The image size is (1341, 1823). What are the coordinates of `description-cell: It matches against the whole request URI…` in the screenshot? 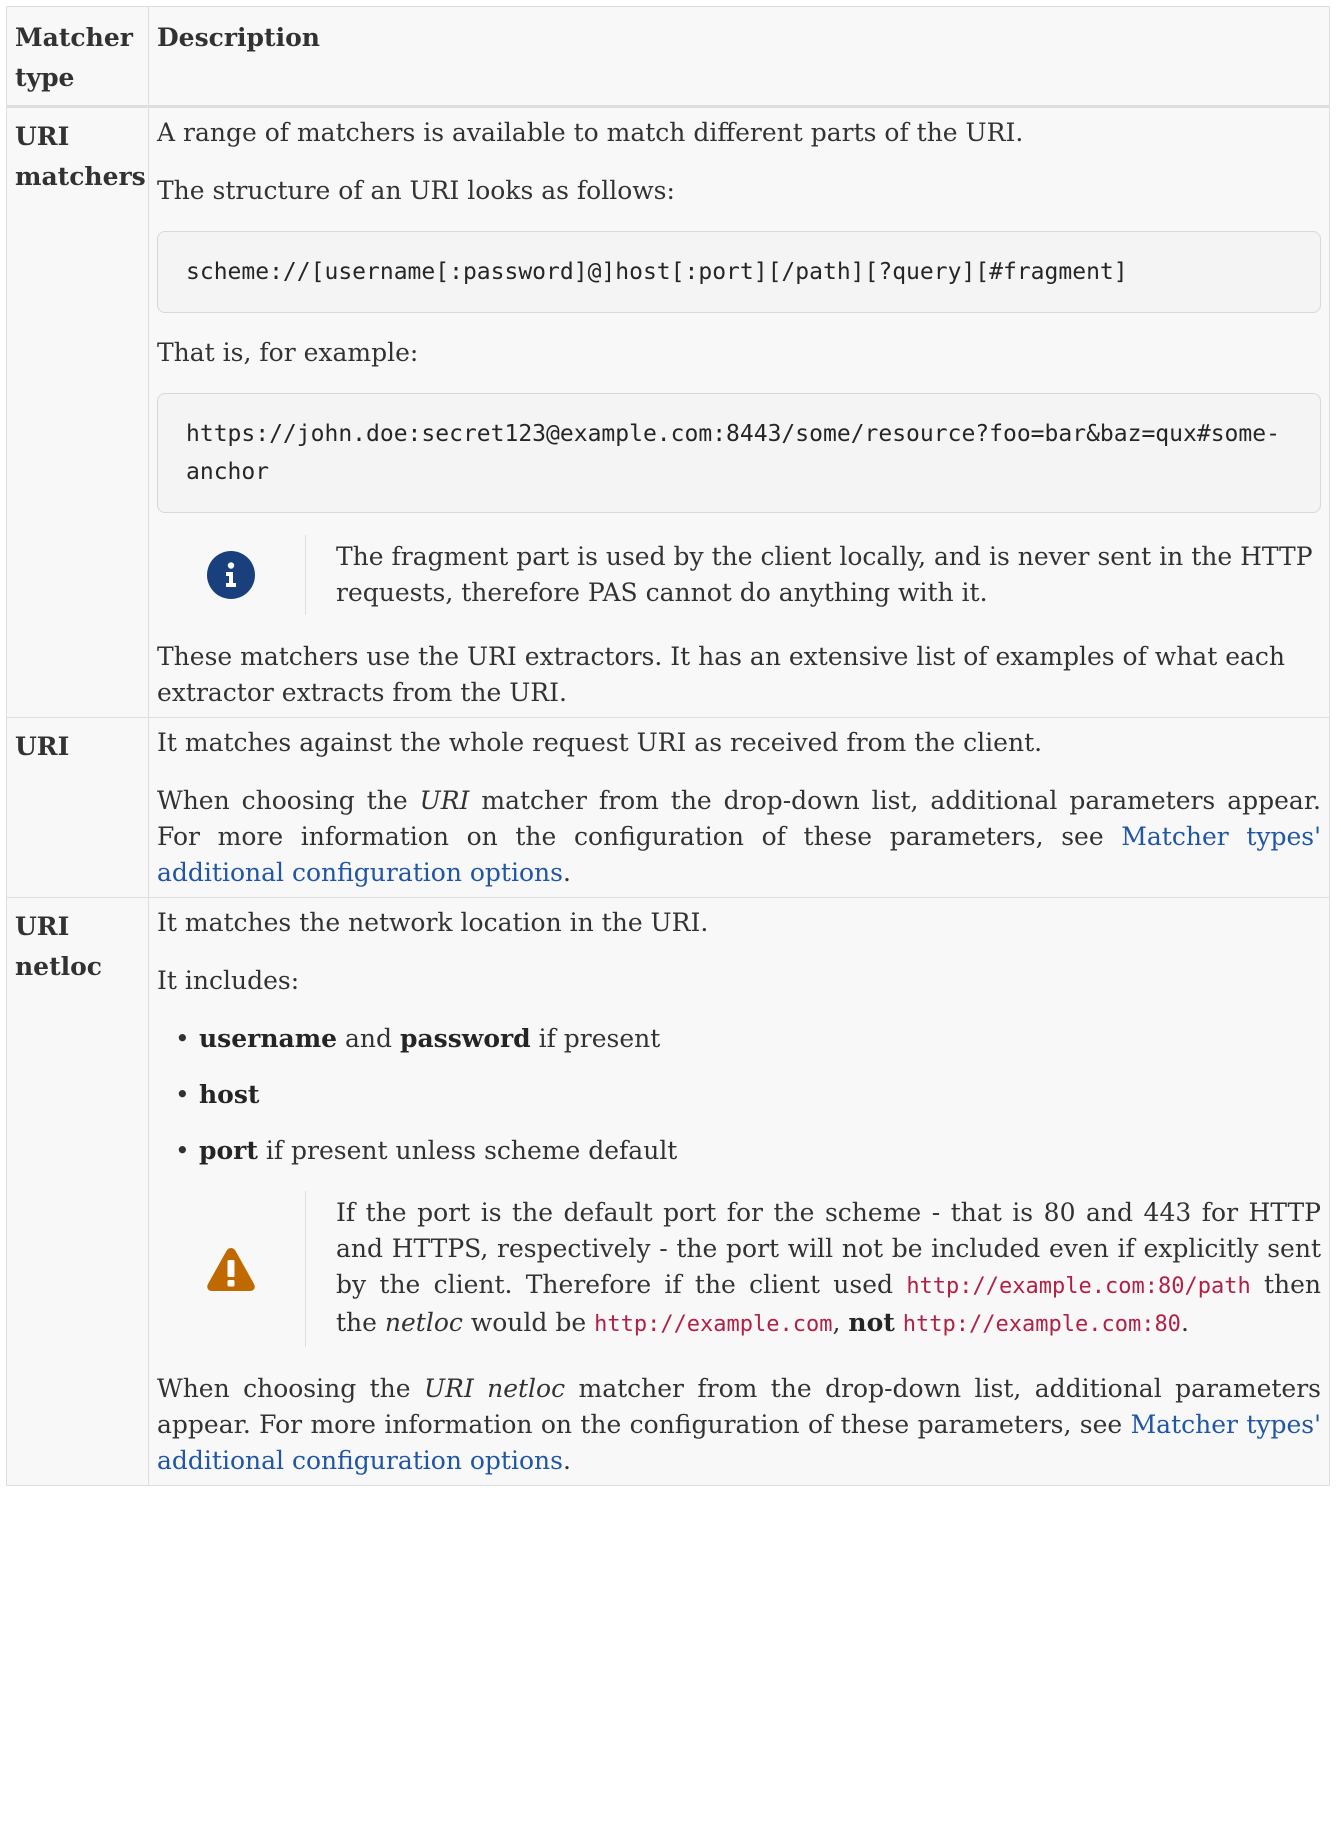 It's located at (739, 807).